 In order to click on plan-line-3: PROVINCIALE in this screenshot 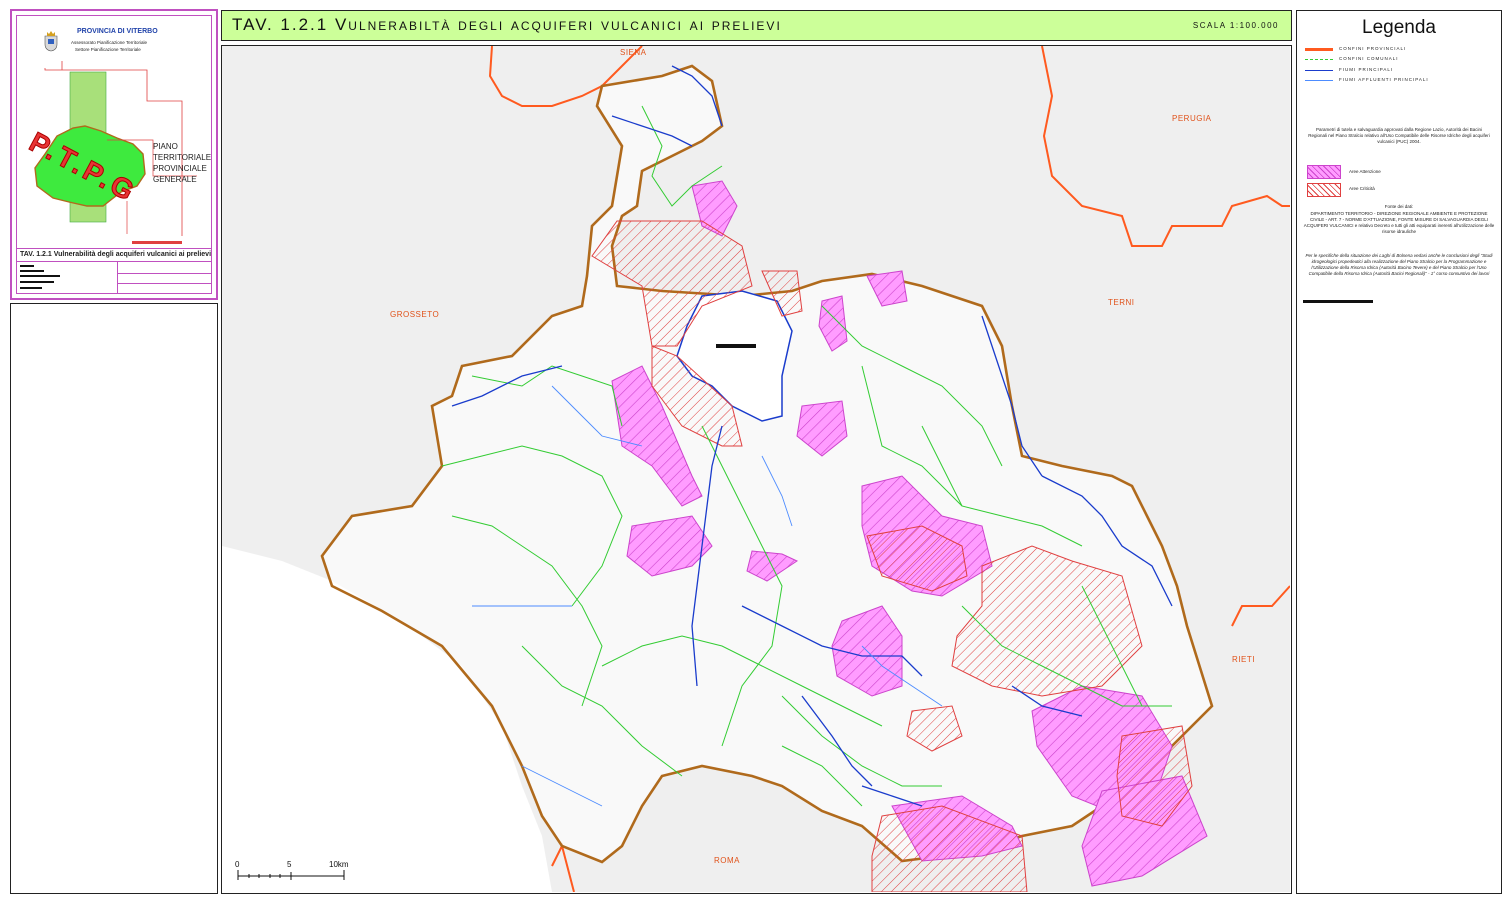, I will do `click(180, 168)`.